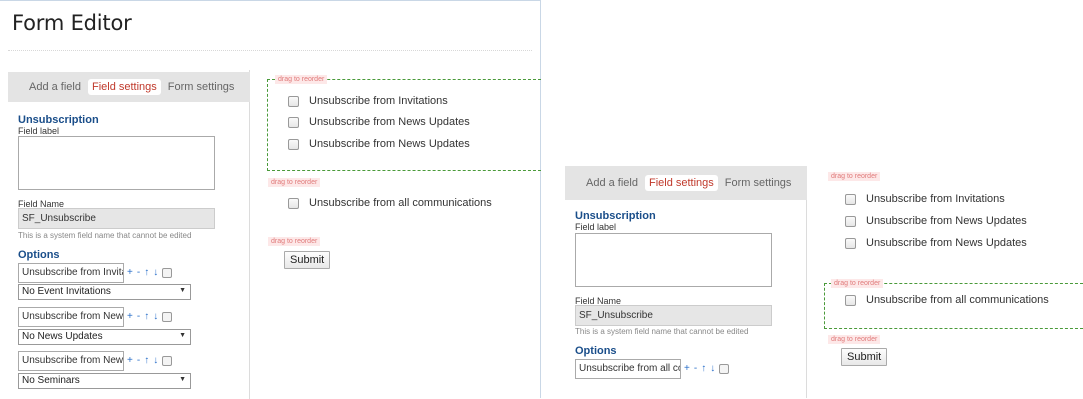  I want to click on option-controls-2: + - ↑ ↓, so click(150, 316).